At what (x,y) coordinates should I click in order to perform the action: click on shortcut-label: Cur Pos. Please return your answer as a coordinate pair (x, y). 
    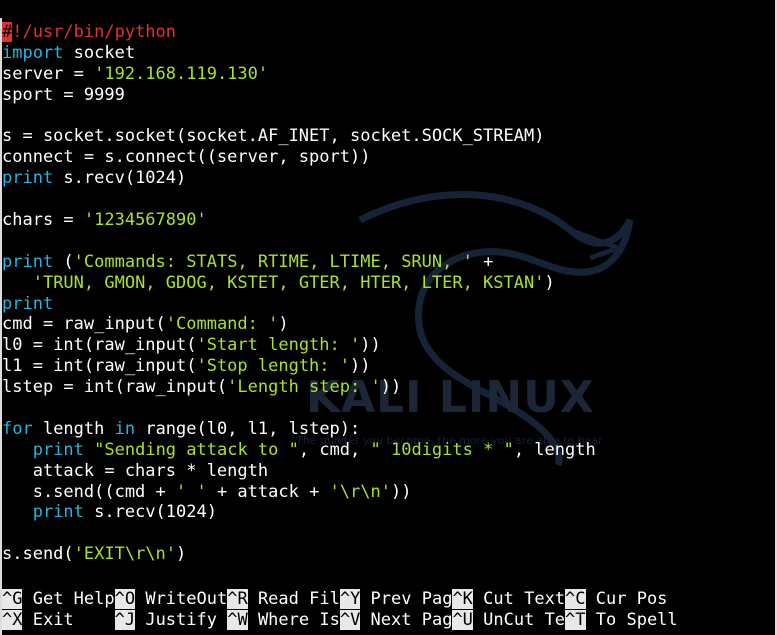
    Looking at the image, I should click on (626, 599).